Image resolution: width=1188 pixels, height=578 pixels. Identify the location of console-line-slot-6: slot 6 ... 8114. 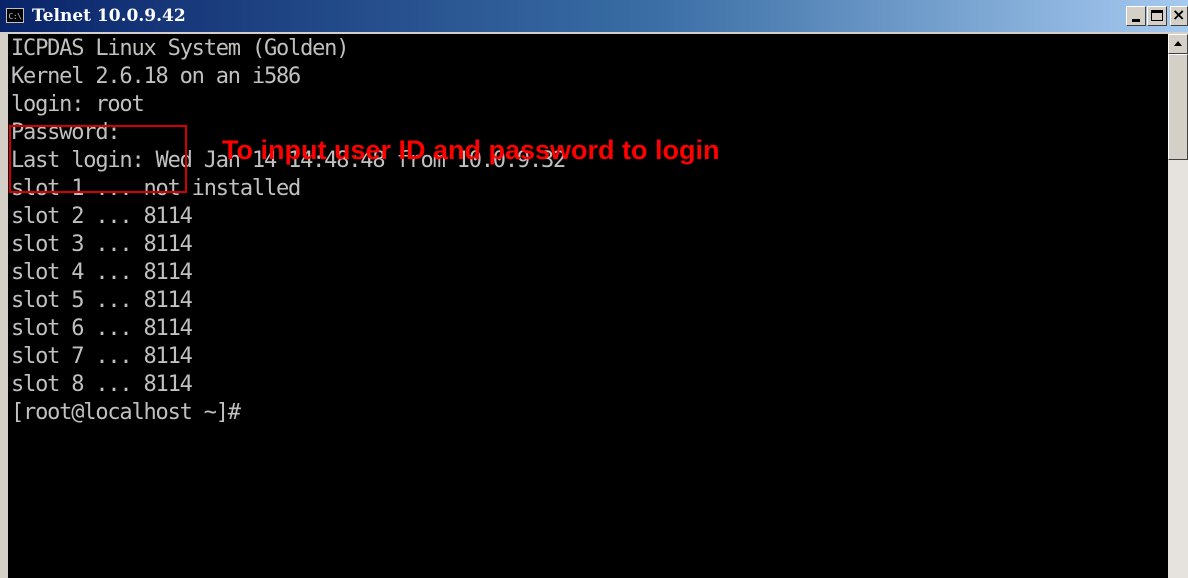
(102, 328).